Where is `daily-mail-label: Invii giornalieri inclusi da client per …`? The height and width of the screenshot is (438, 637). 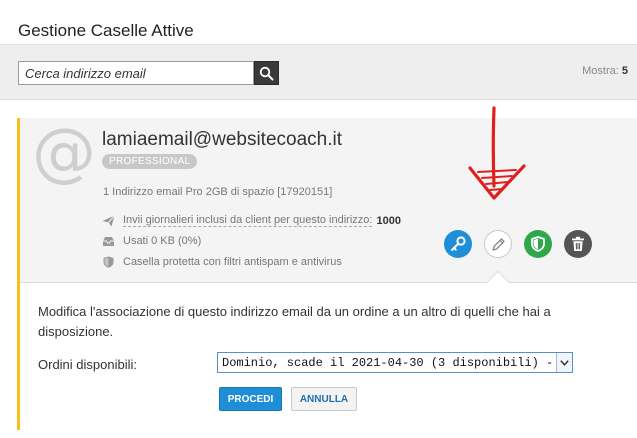
daily-mail-label: Invii giornalieri inclusi da client per … is located at coordinates (248, 220).